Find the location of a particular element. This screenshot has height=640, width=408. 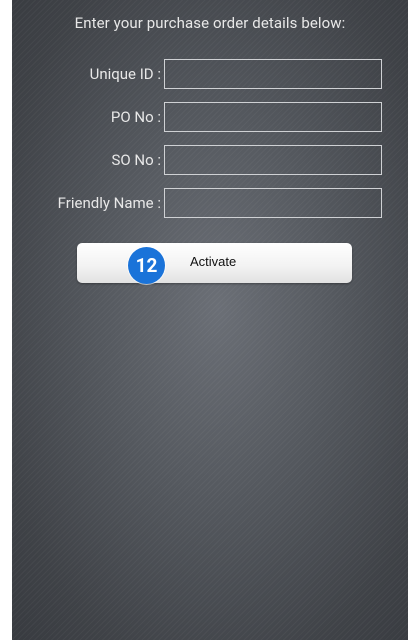

po-no-label: PO No : is located at coordinates (135, 117).